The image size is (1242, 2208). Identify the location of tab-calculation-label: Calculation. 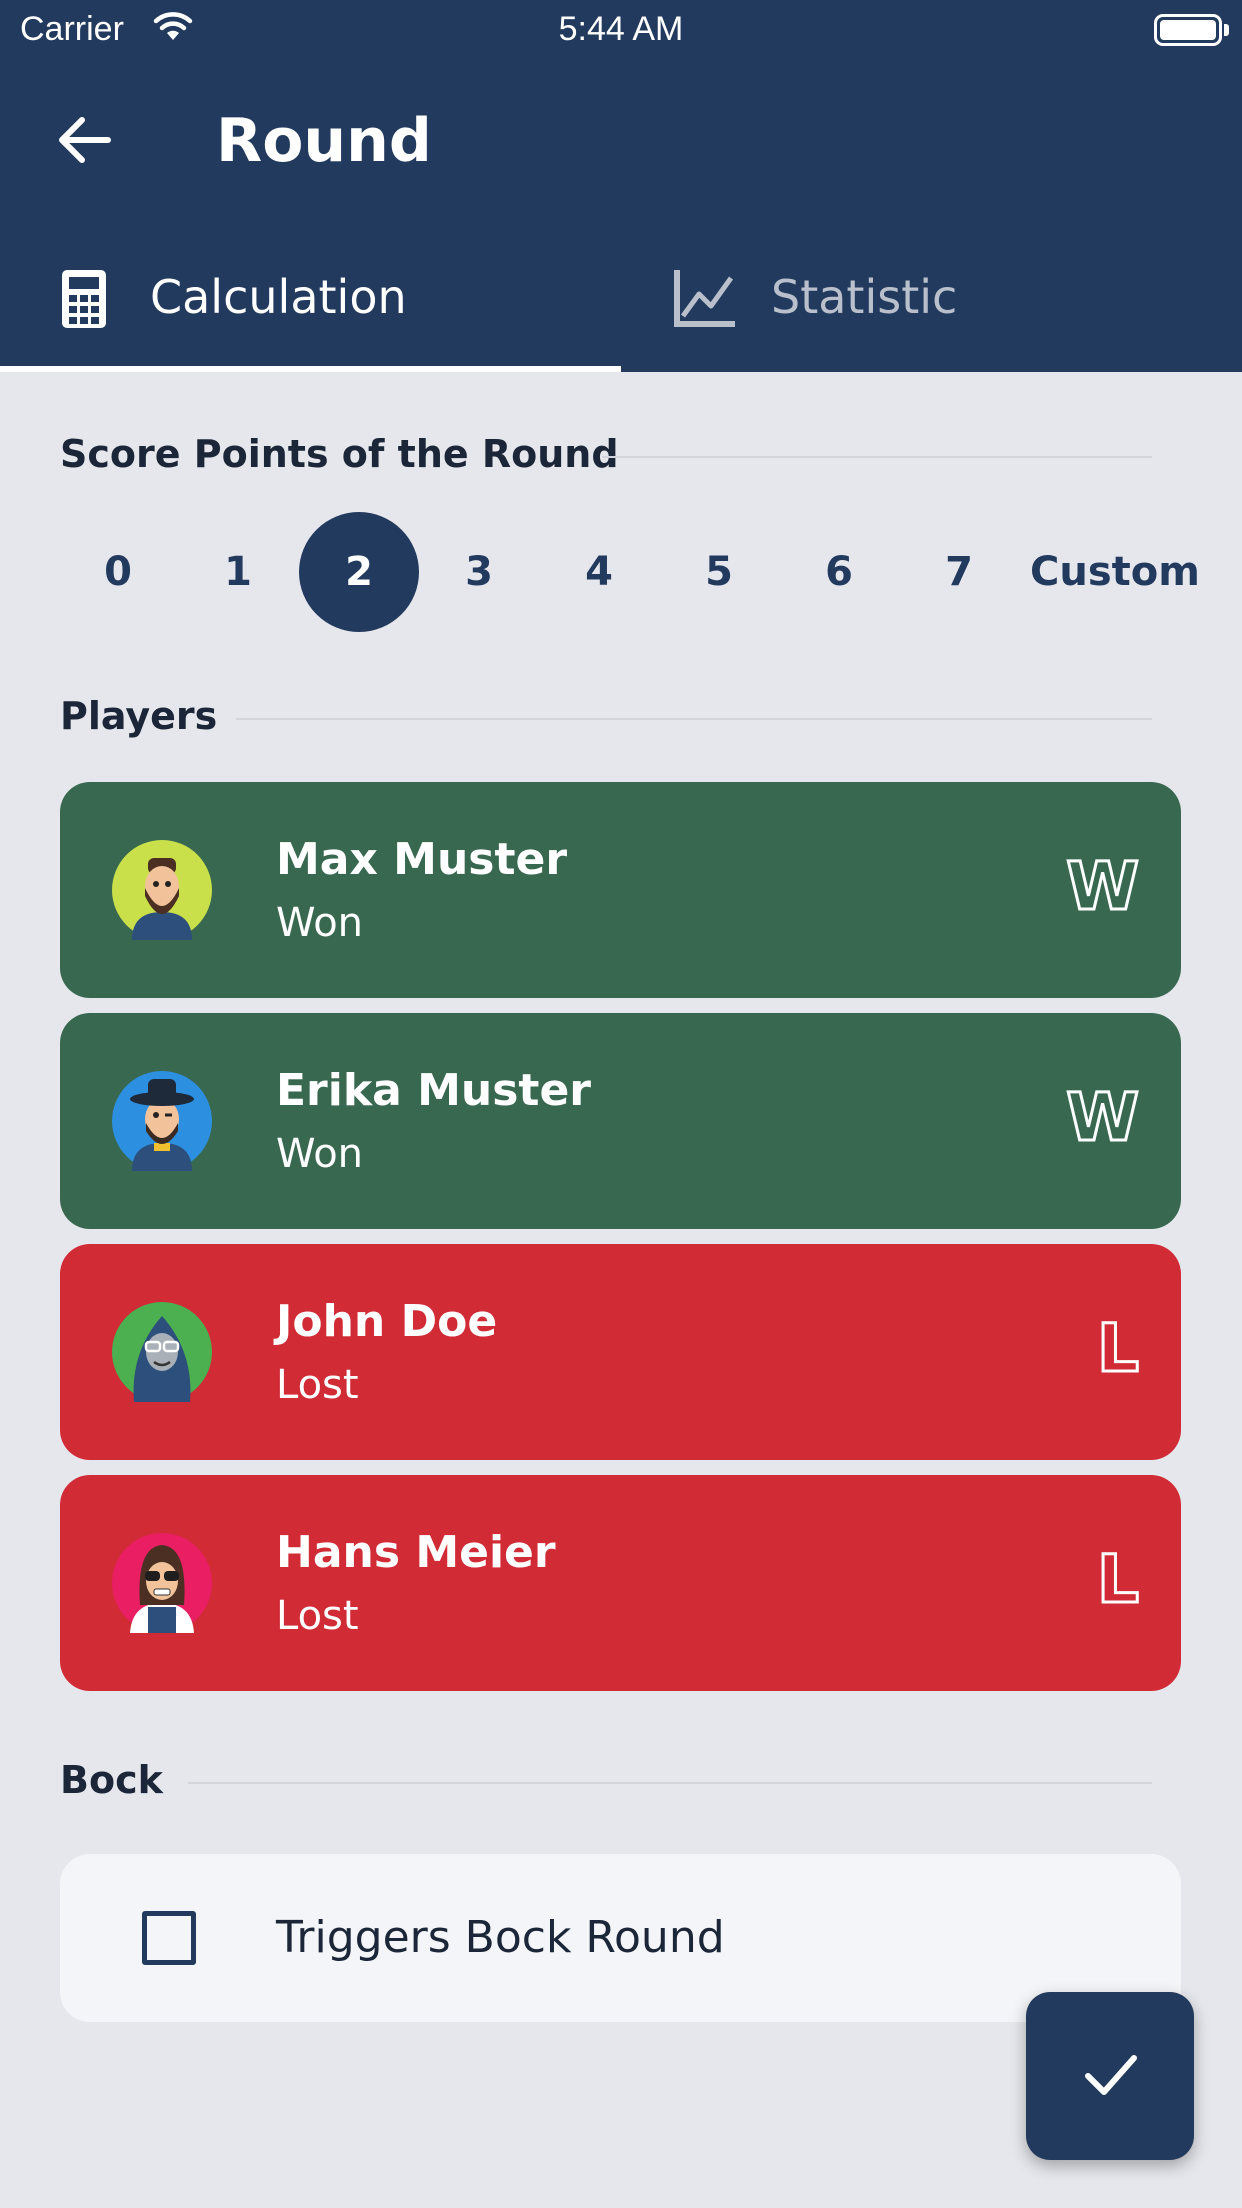
(278, 297).